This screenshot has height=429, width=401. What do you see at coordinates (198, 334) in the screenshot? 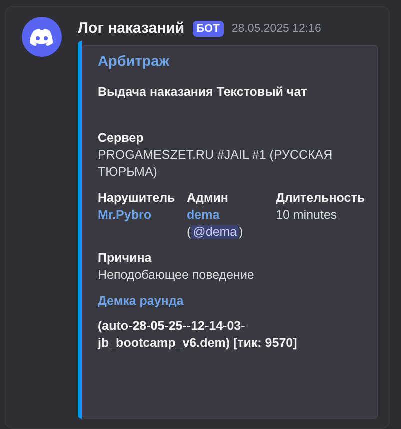
I see `field-value: (auto-28-05-25--12-14-03-jb_bootcamp_v6.dem) [тик: 9570]` at bounding box center [198, 334].